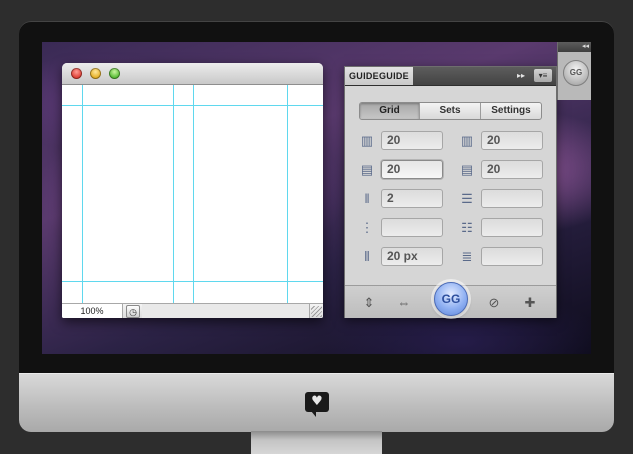  What do you see at coordinates (316, 311) in the screenshot?
I see `resize-grip-icon` at bounding box center [316, 311].